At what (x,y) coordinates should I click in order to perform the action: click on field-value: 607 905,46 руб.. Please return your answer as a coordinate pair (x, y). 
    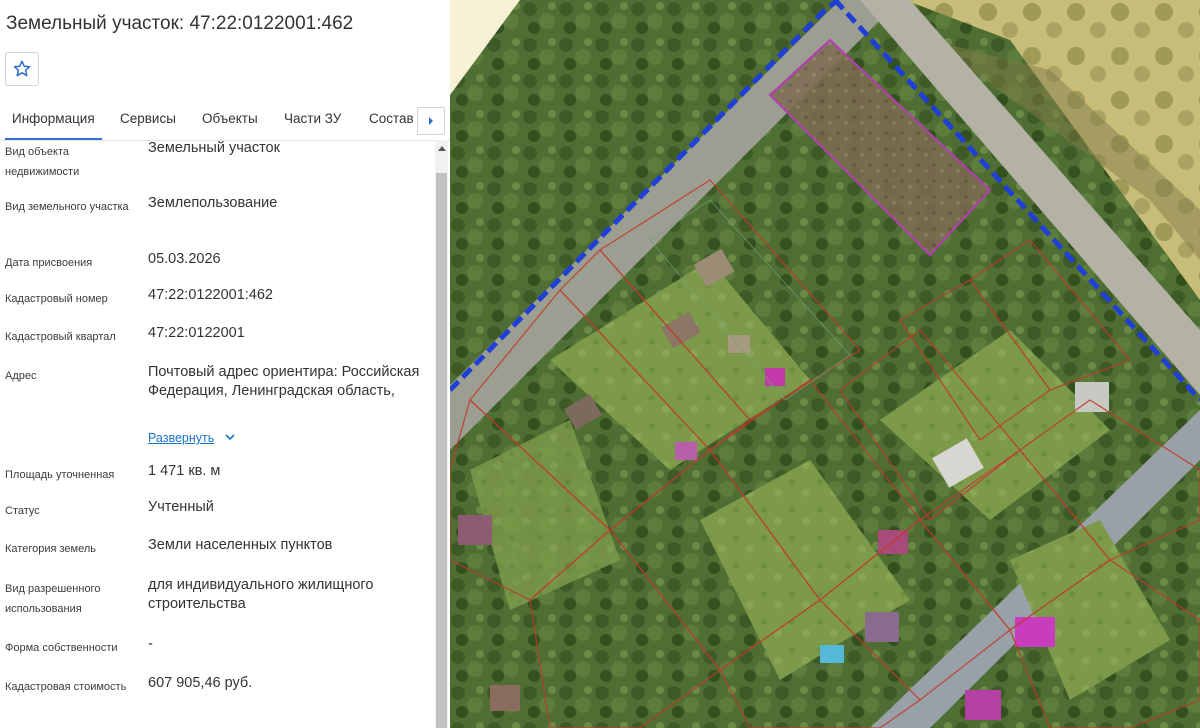
    Looking at the image, I should click on (200, 683).